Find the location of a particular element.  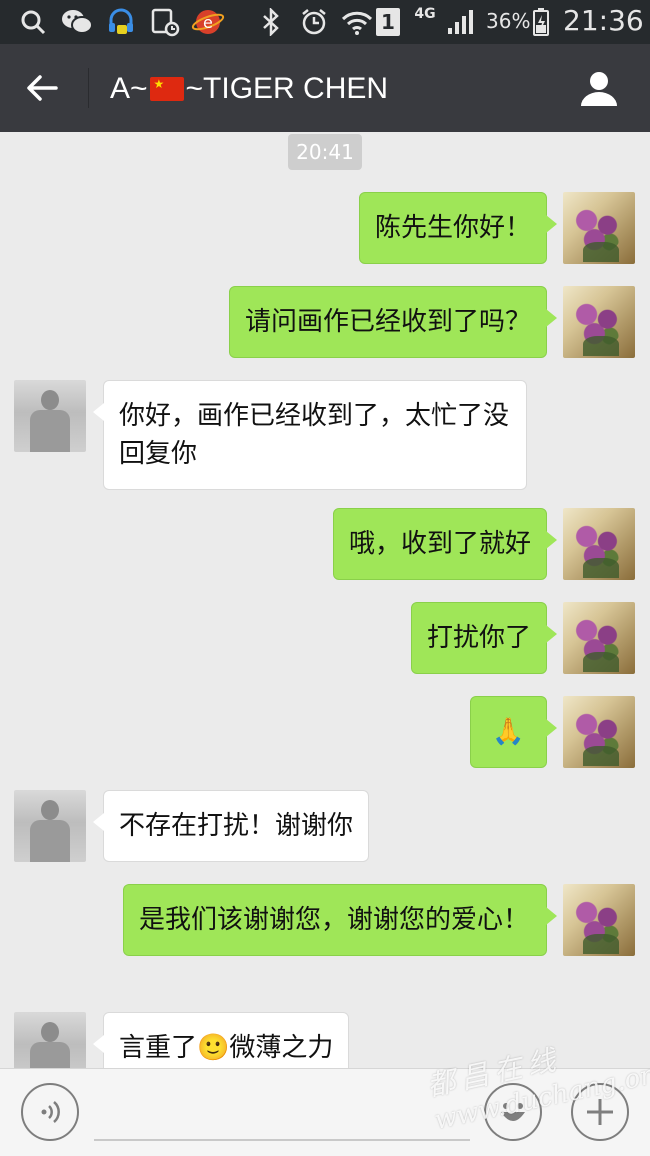

contact-profile-icon is located at coordinates (599, 89).